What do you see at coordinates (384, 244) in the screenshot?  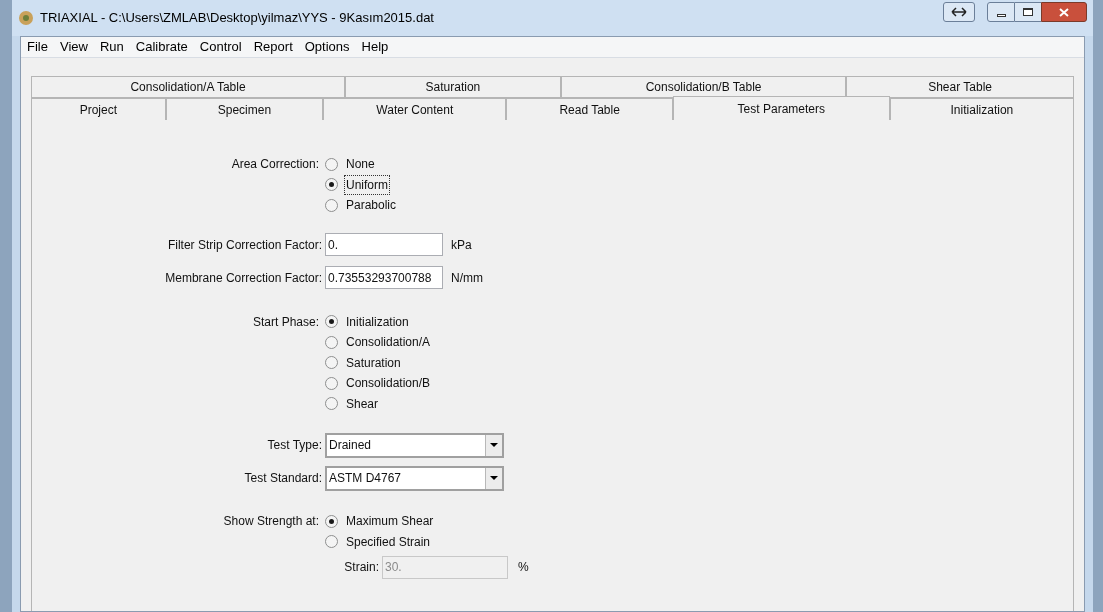 I see `input-field: 0.` at bounding box center [384, 244].